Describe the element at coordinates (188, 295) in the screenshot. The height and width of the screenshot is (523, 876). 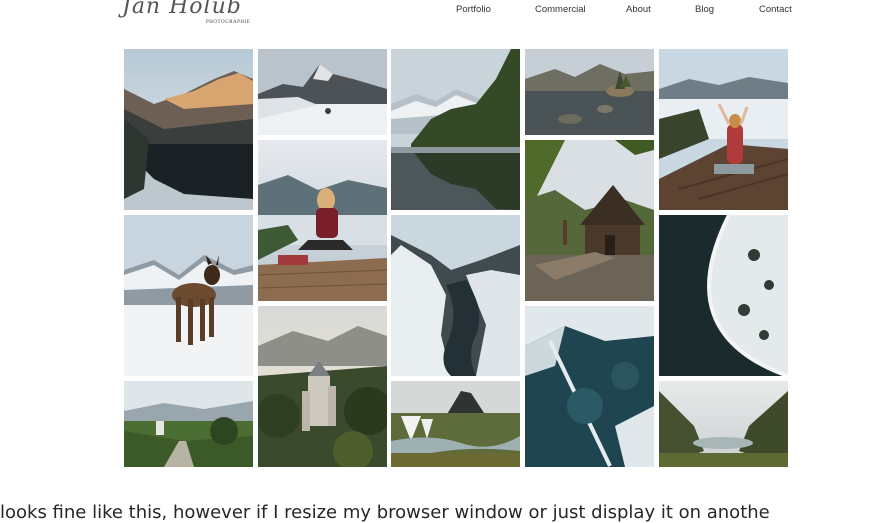
I see `photo-dog-in-snow` at that location.